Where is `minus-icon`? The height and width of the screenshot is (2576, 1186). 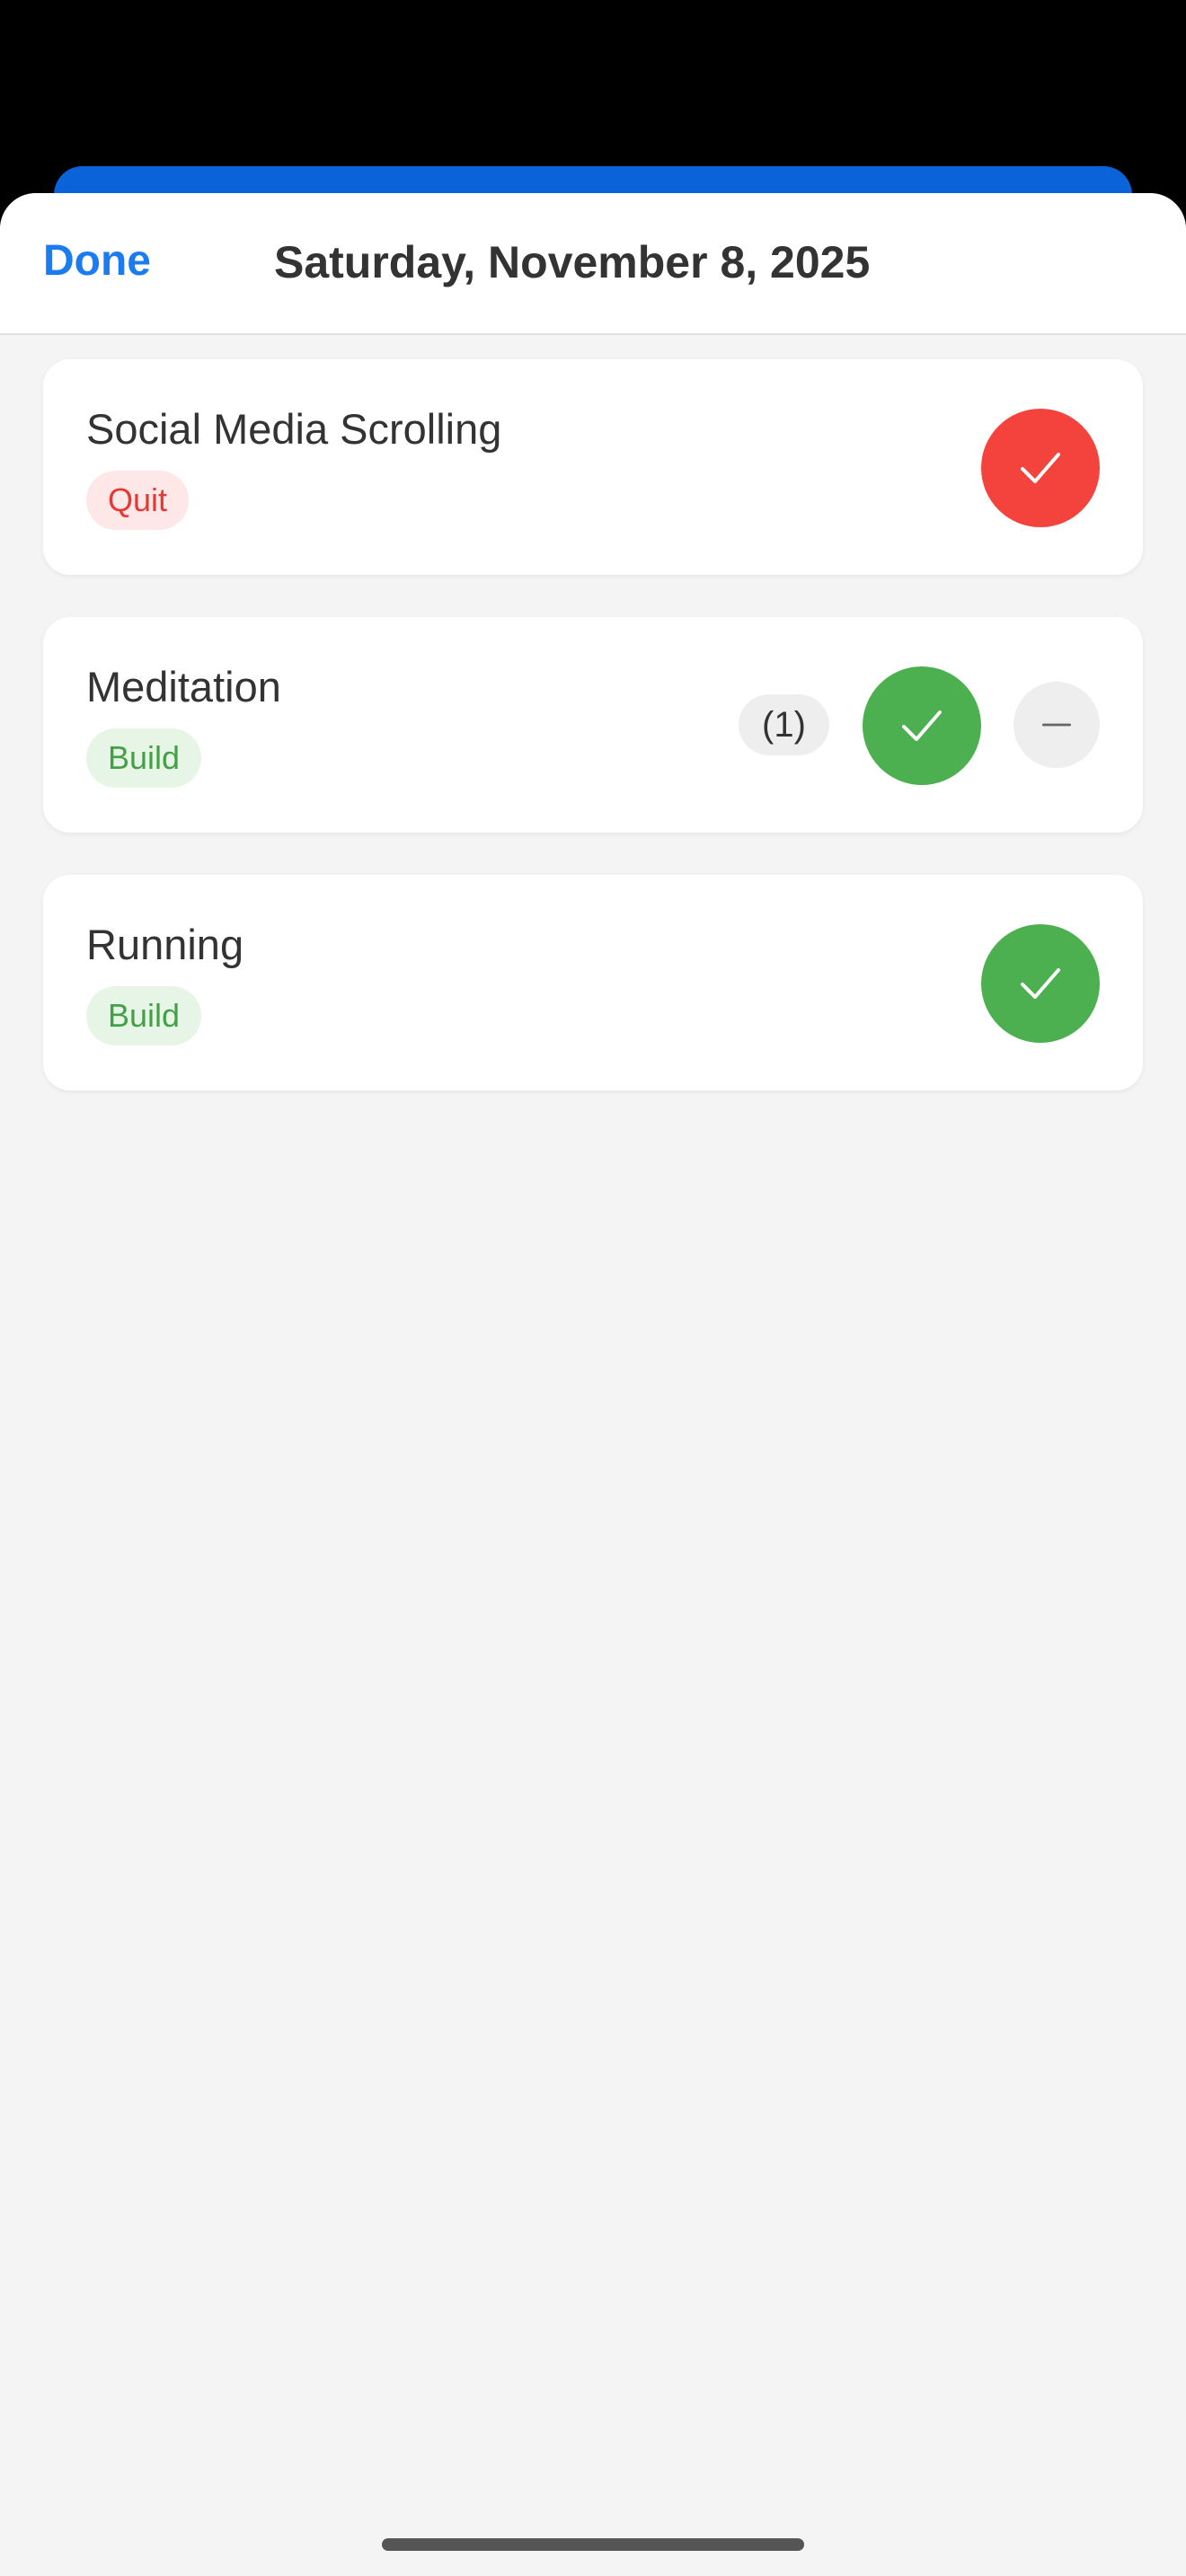
minus-icon is located at coordinates (1056, 725).